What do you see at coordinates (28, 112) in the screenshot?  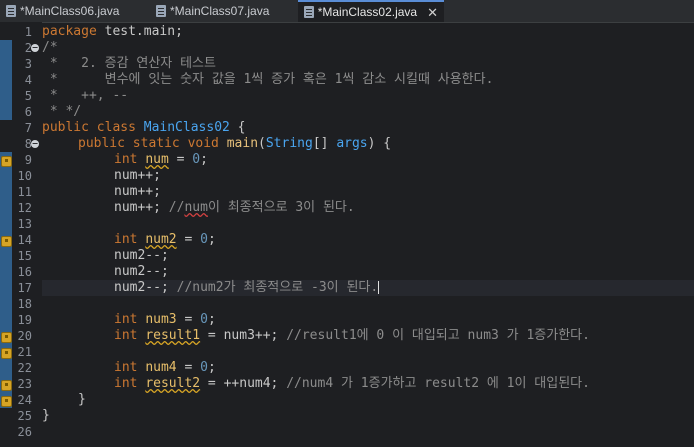 I see `line-number: 6` at bounding box center [28, 112].